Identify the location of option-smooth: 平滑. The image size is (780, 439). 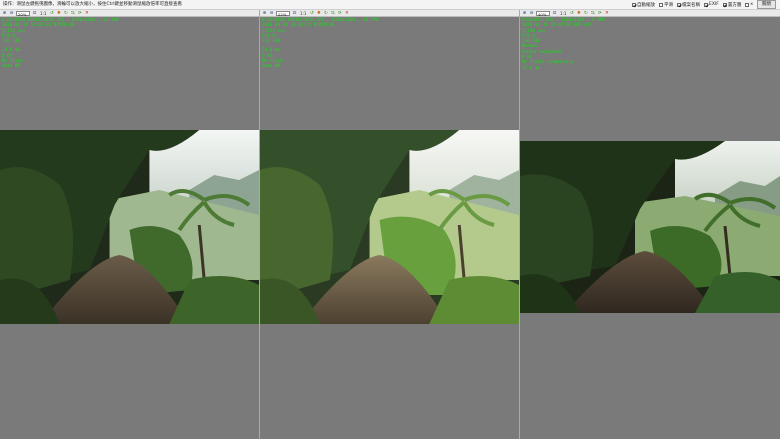
(665, 5).